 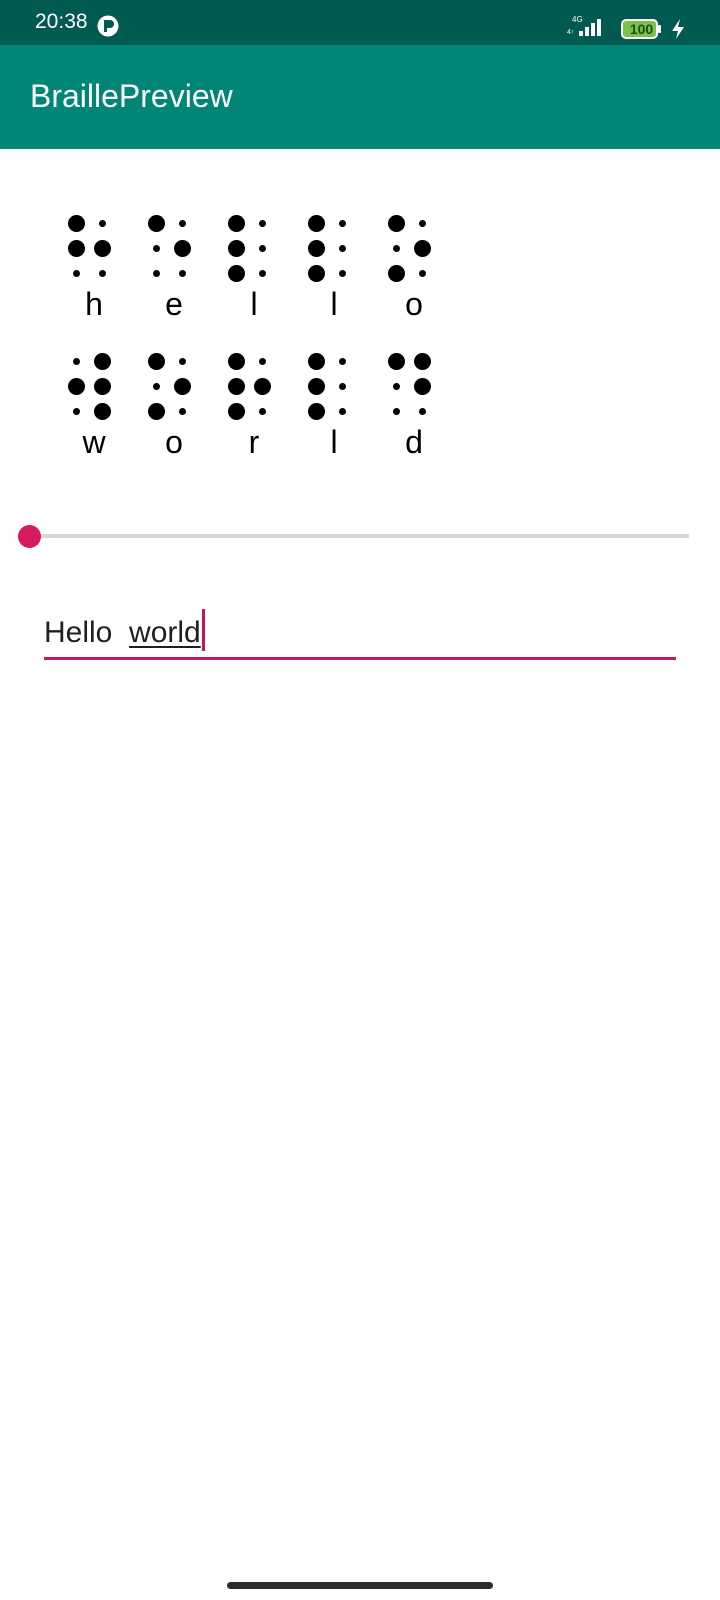 I want to click on charging-bolt-icon, so click(x=678, y=29).